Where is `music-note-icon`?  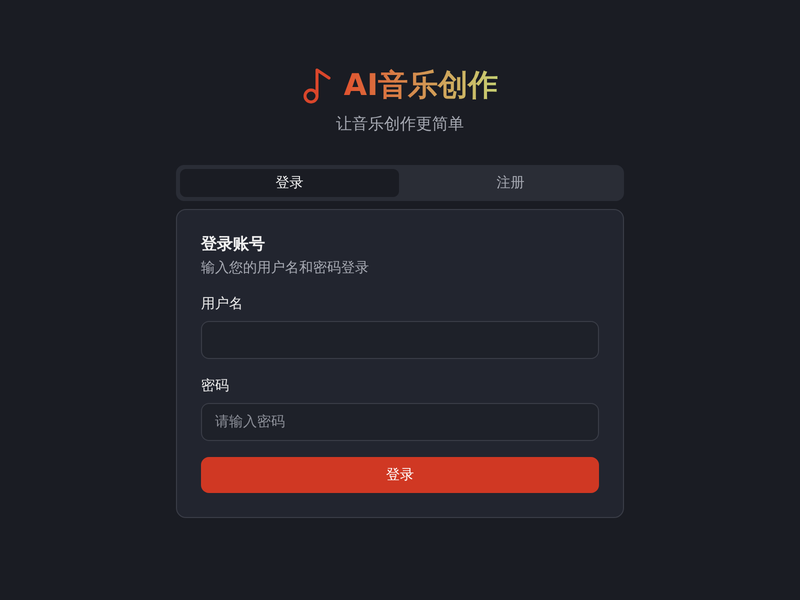 music-note-icon is located at coordinates (317, 86).